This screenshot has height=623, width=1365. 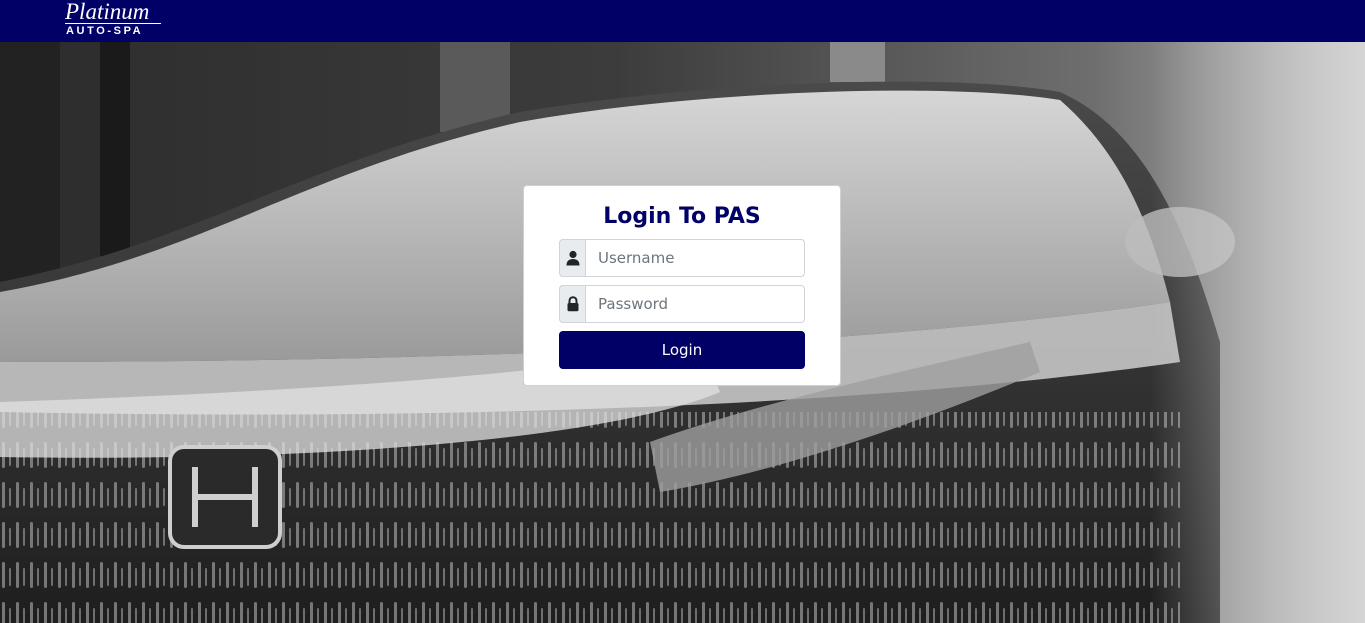 I want to click on login-button: Login, so click(x=682, y=350).